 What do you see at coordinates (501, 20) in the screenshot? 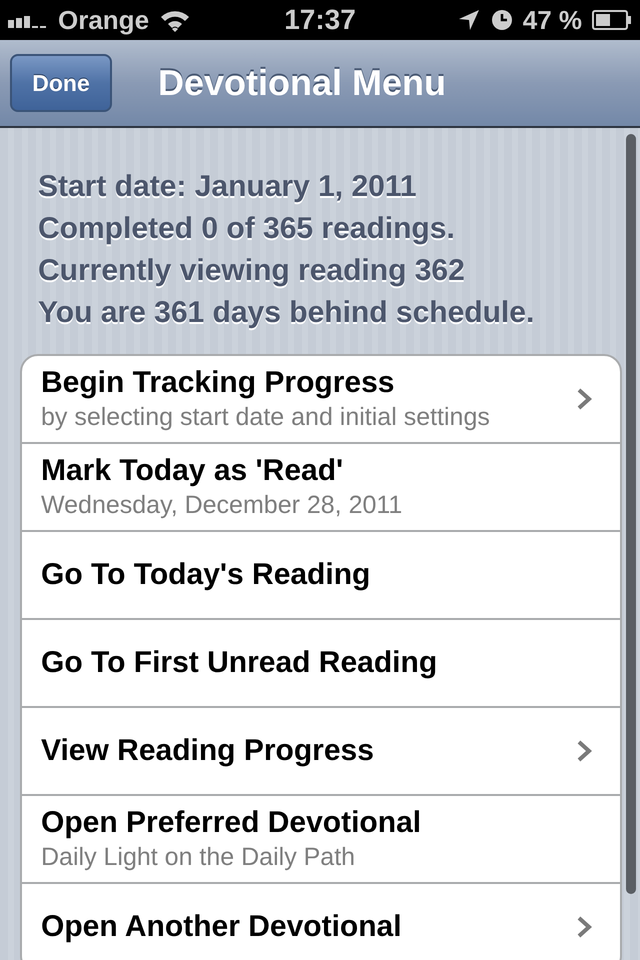
I see `clock-icon` at bounding box center [501, 20].